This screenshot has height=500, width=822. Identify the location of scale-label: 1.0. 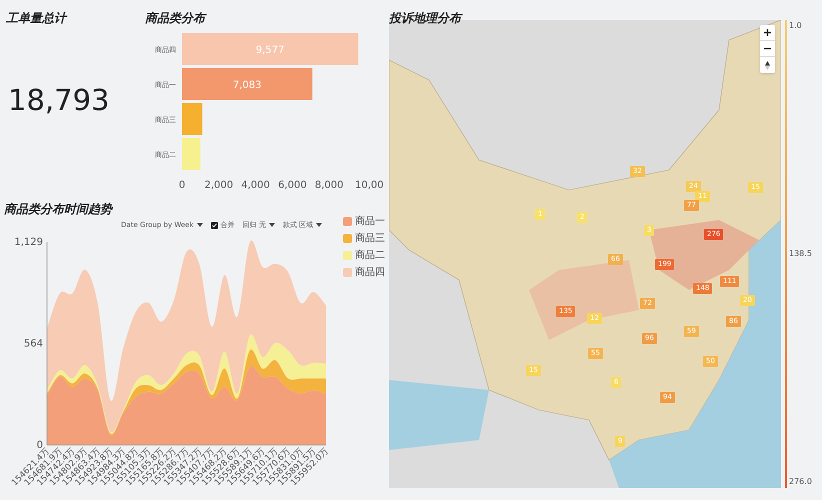
(796, 26).